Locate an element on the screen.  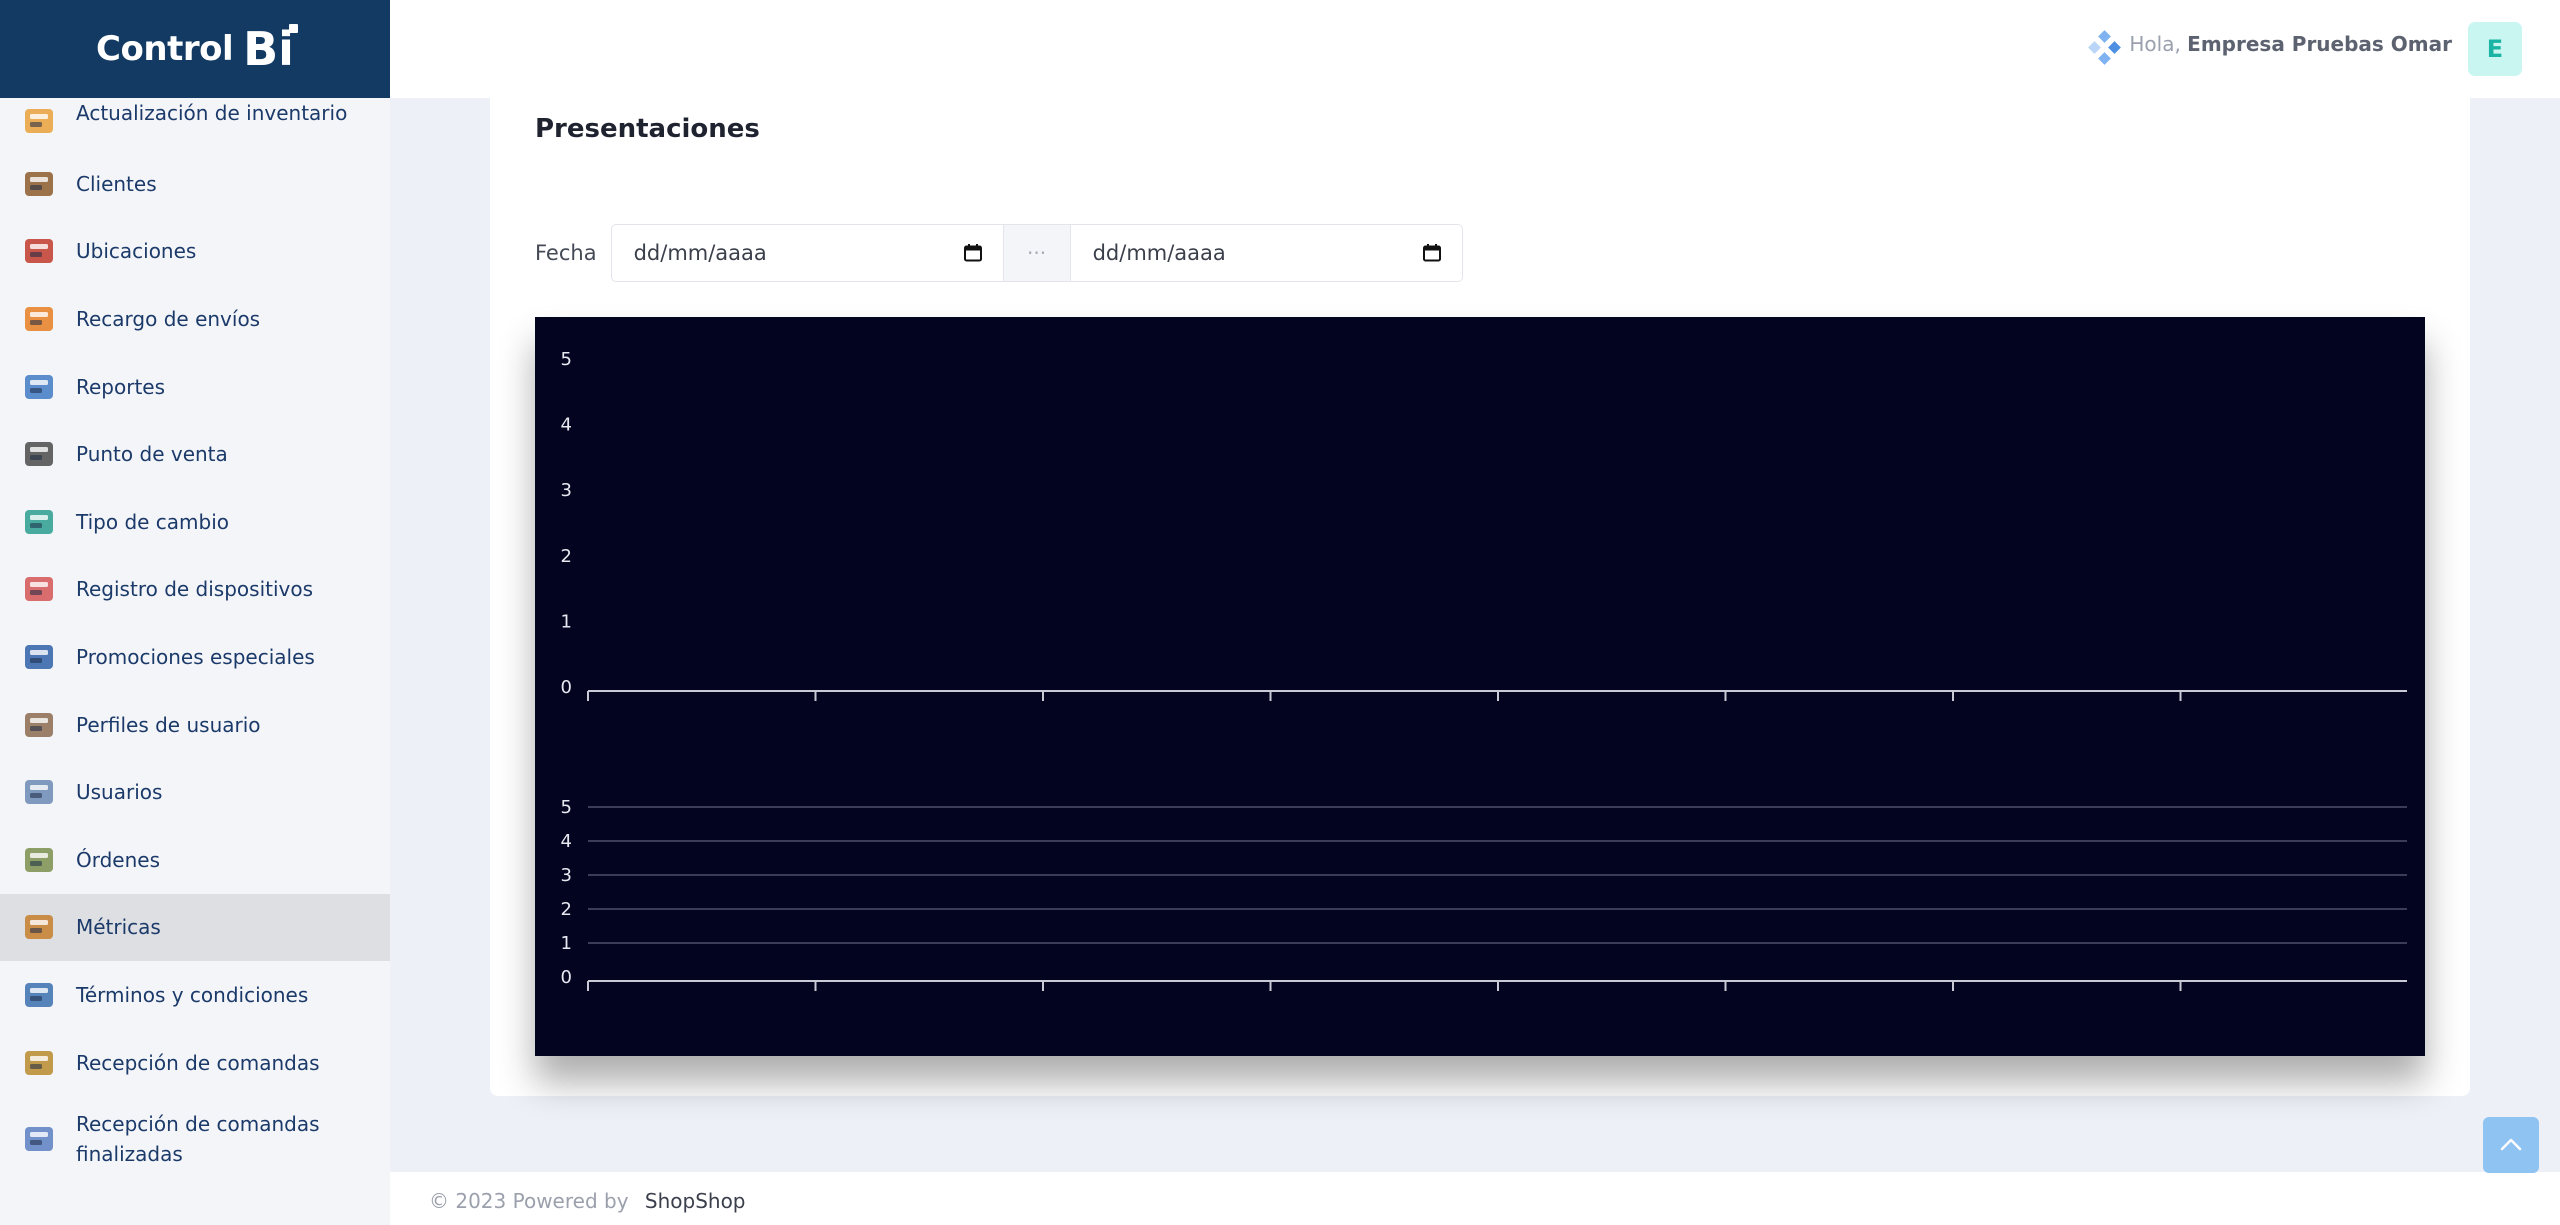
sidebar-item-3: Recargo de envíos is located at coordinates (195, 319).